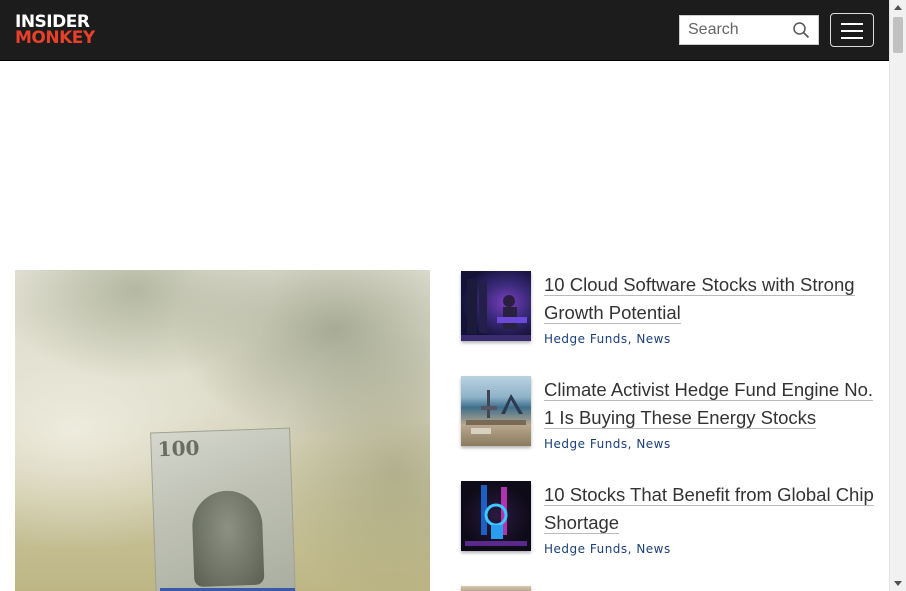 The height and width of the screenshot is (591, 906). What do you see at coordinates (898, 7) in the screenshot?
I see `scroll-up-arrow-icon` at bounding box center [898, 7].